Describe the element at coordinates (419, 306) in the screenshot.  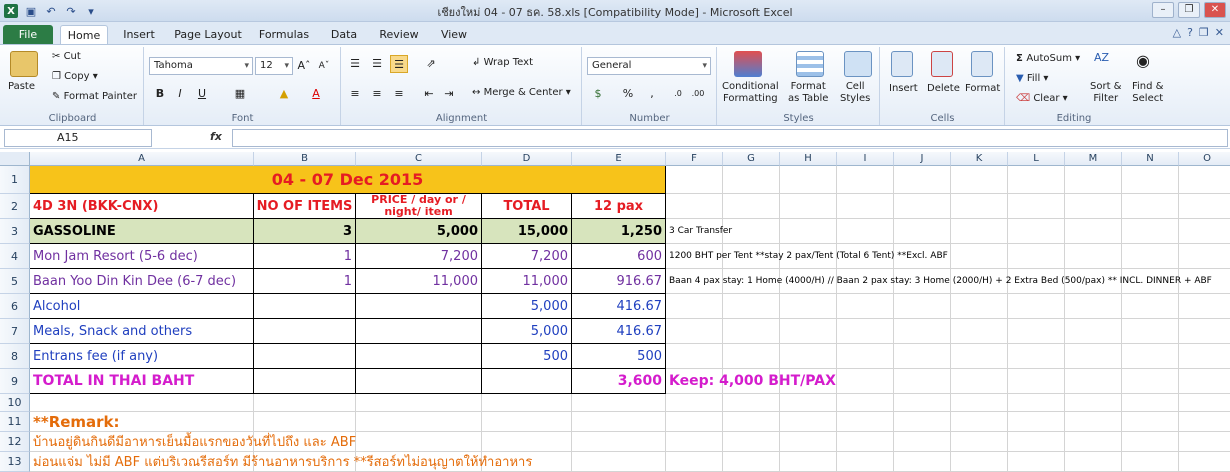
I see `item-price` at that location.